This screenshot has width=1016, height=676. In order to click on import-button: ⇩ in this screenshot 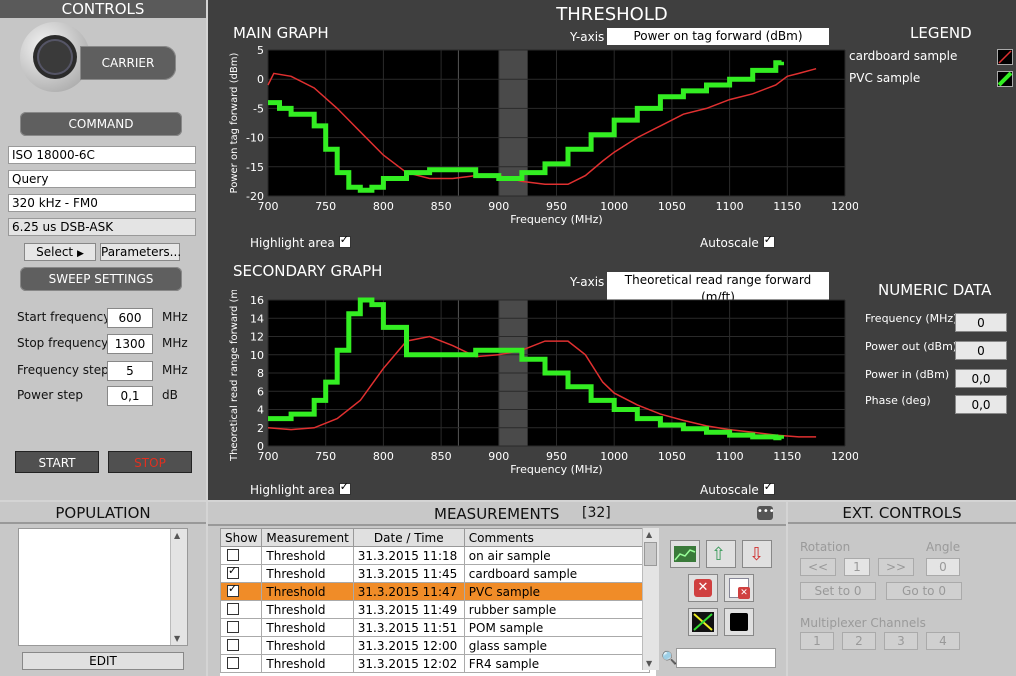, I will do `click(757, 554)`.